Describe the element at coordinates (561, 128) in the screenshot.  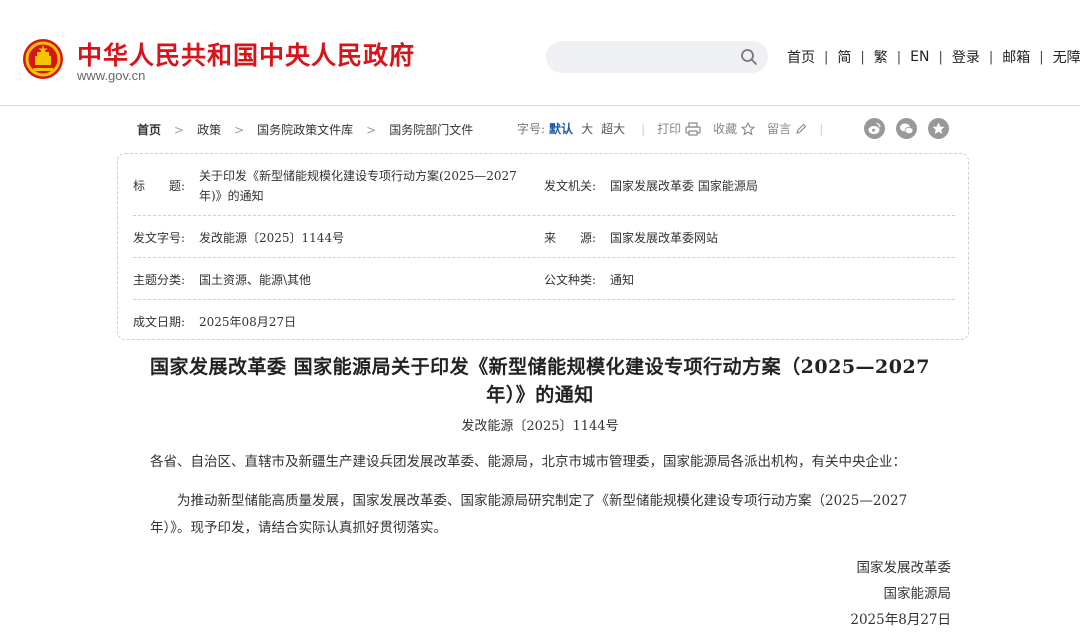
I see `font-size-default: 默认` at that location.